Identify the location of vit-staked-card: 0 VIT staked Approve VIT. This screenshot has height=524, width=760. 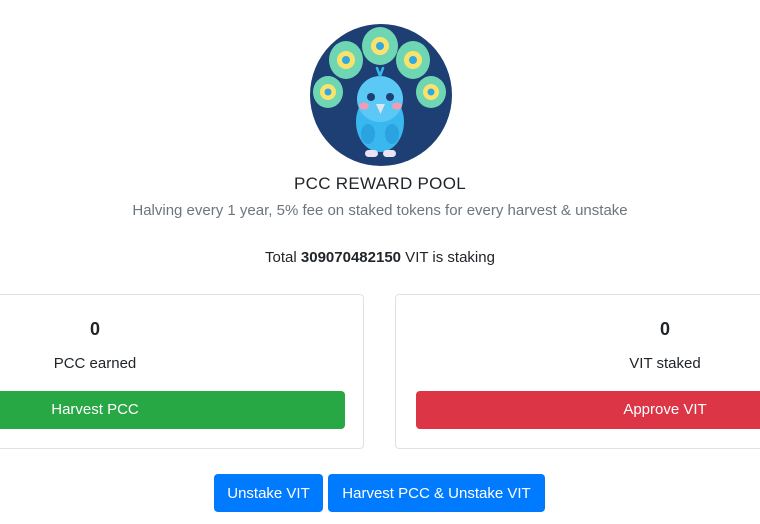
(577, 371).